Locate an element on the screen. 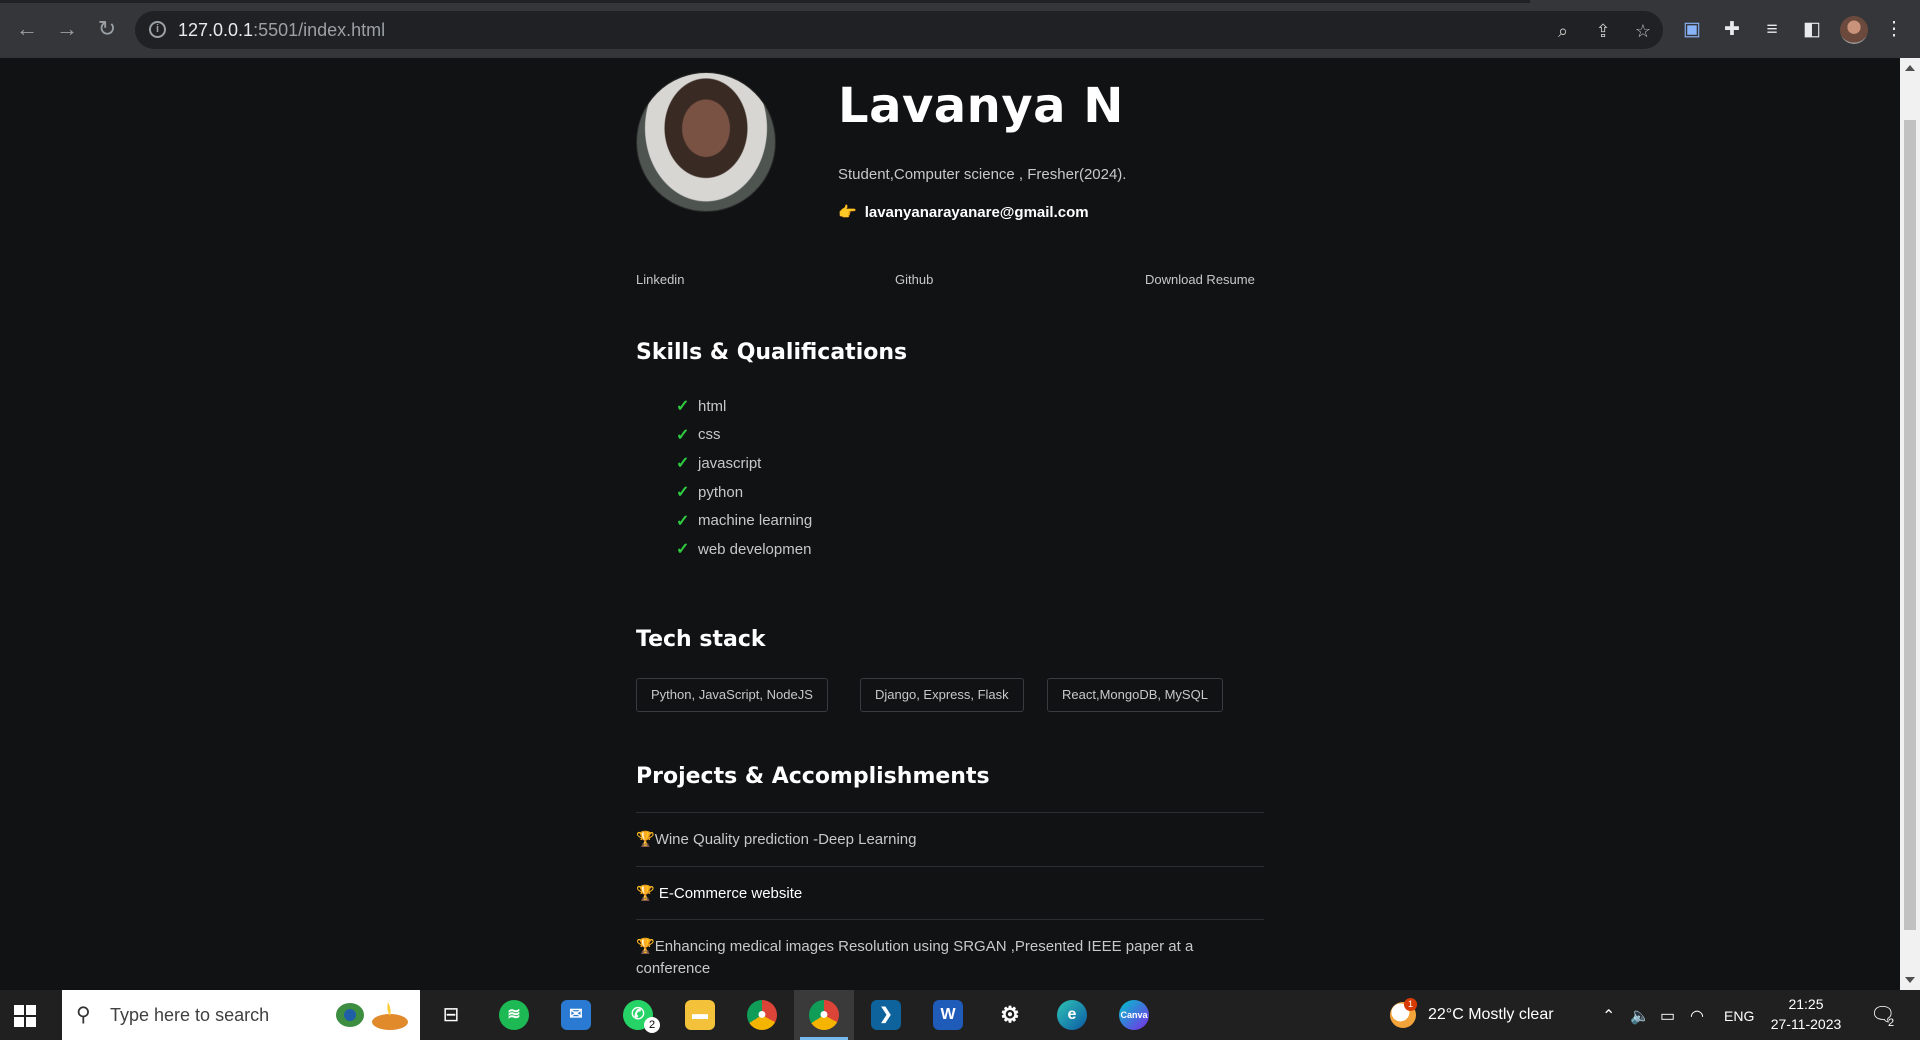  page-title: Lavanya N is located at coordinates (981, 106).